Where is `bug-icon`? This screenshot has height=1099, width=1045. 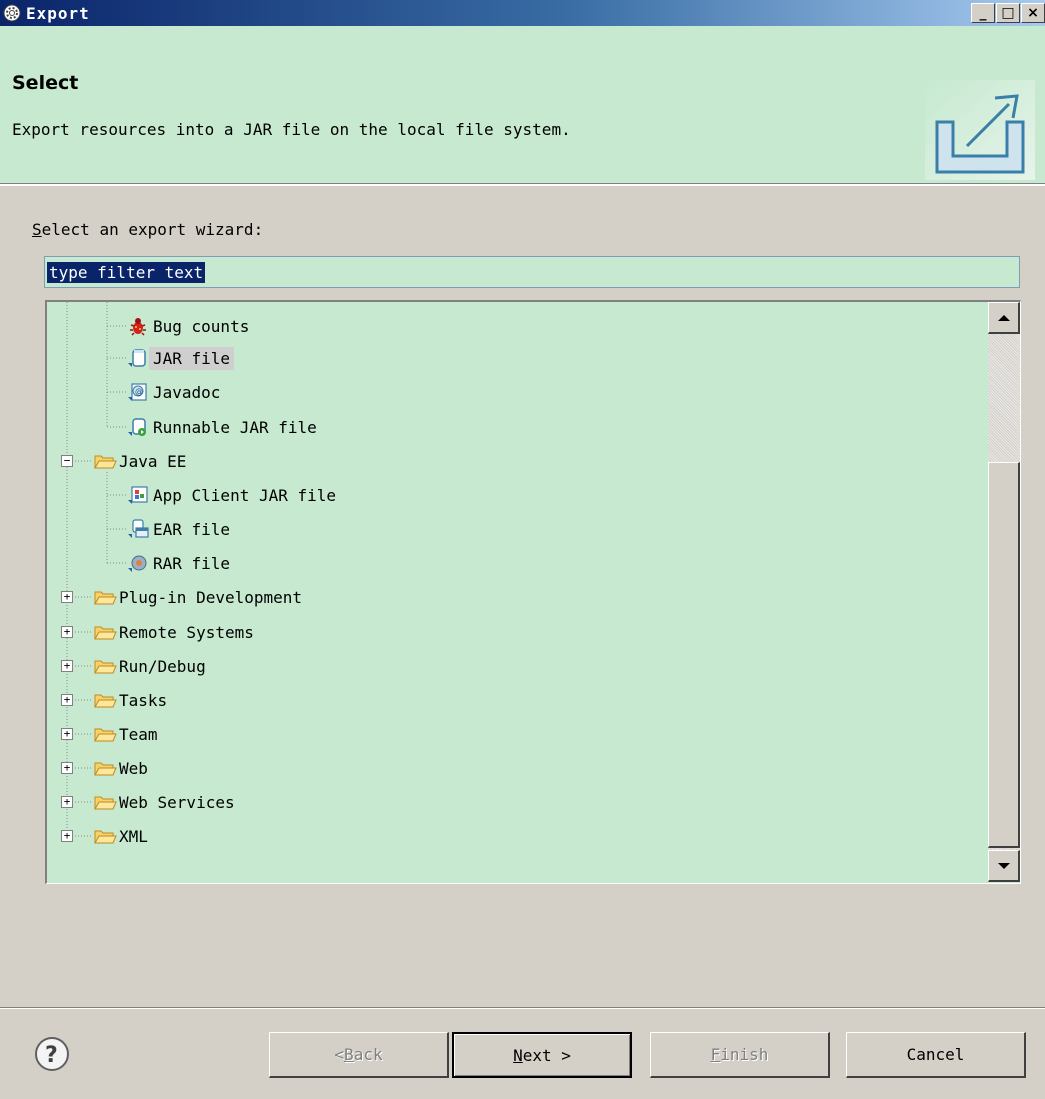 bug-icon is located at coordinates (138, 326).